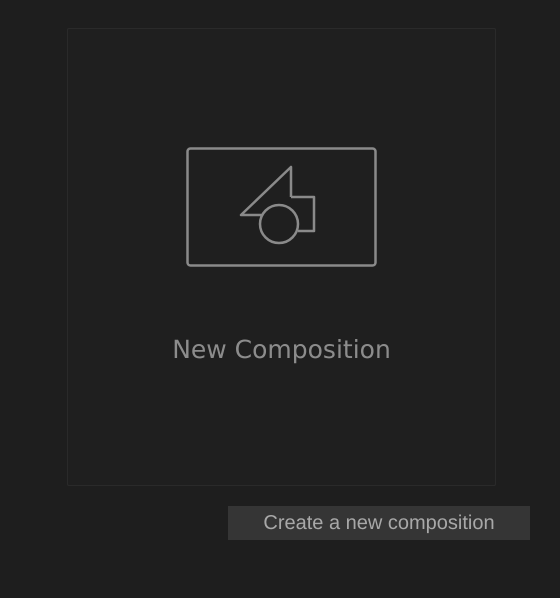  Describe the element at coordinates (281, 207) in the screenshot. I see `composition-icon` at that location.